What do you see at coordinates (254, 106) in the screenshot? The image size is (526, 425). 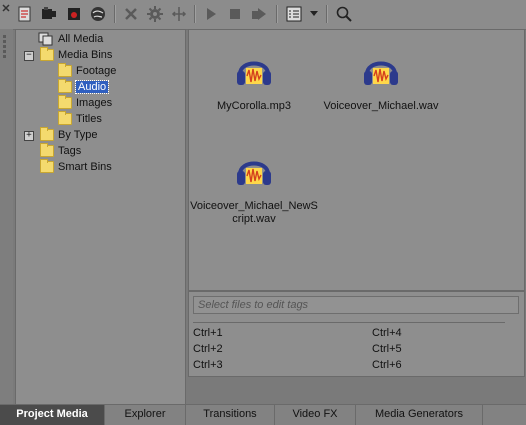 I see `file-name: MyCorolla.mp3` at bounding box center [254, 106].